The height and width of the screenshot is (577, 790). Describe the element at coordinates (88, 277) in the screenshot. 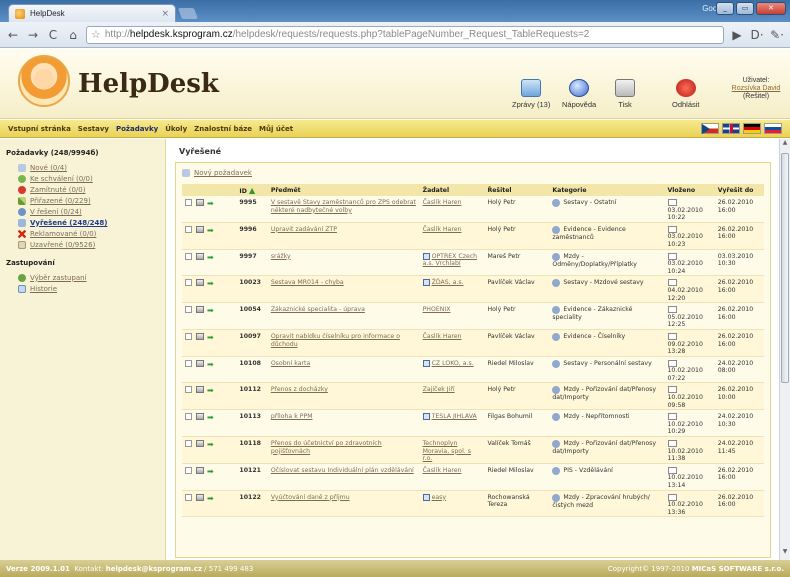

I see `sidebar-item-proxy: Výběr zastupaní` at that location.